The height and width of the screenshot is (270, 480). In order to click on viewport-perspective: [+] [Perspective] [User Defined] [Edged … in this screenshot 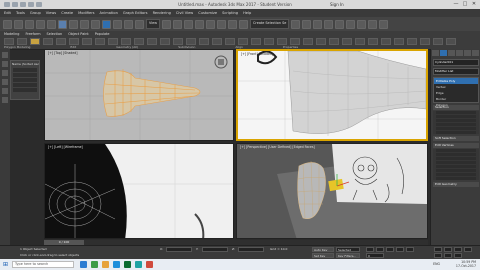, I will do `click(332, 191)`.